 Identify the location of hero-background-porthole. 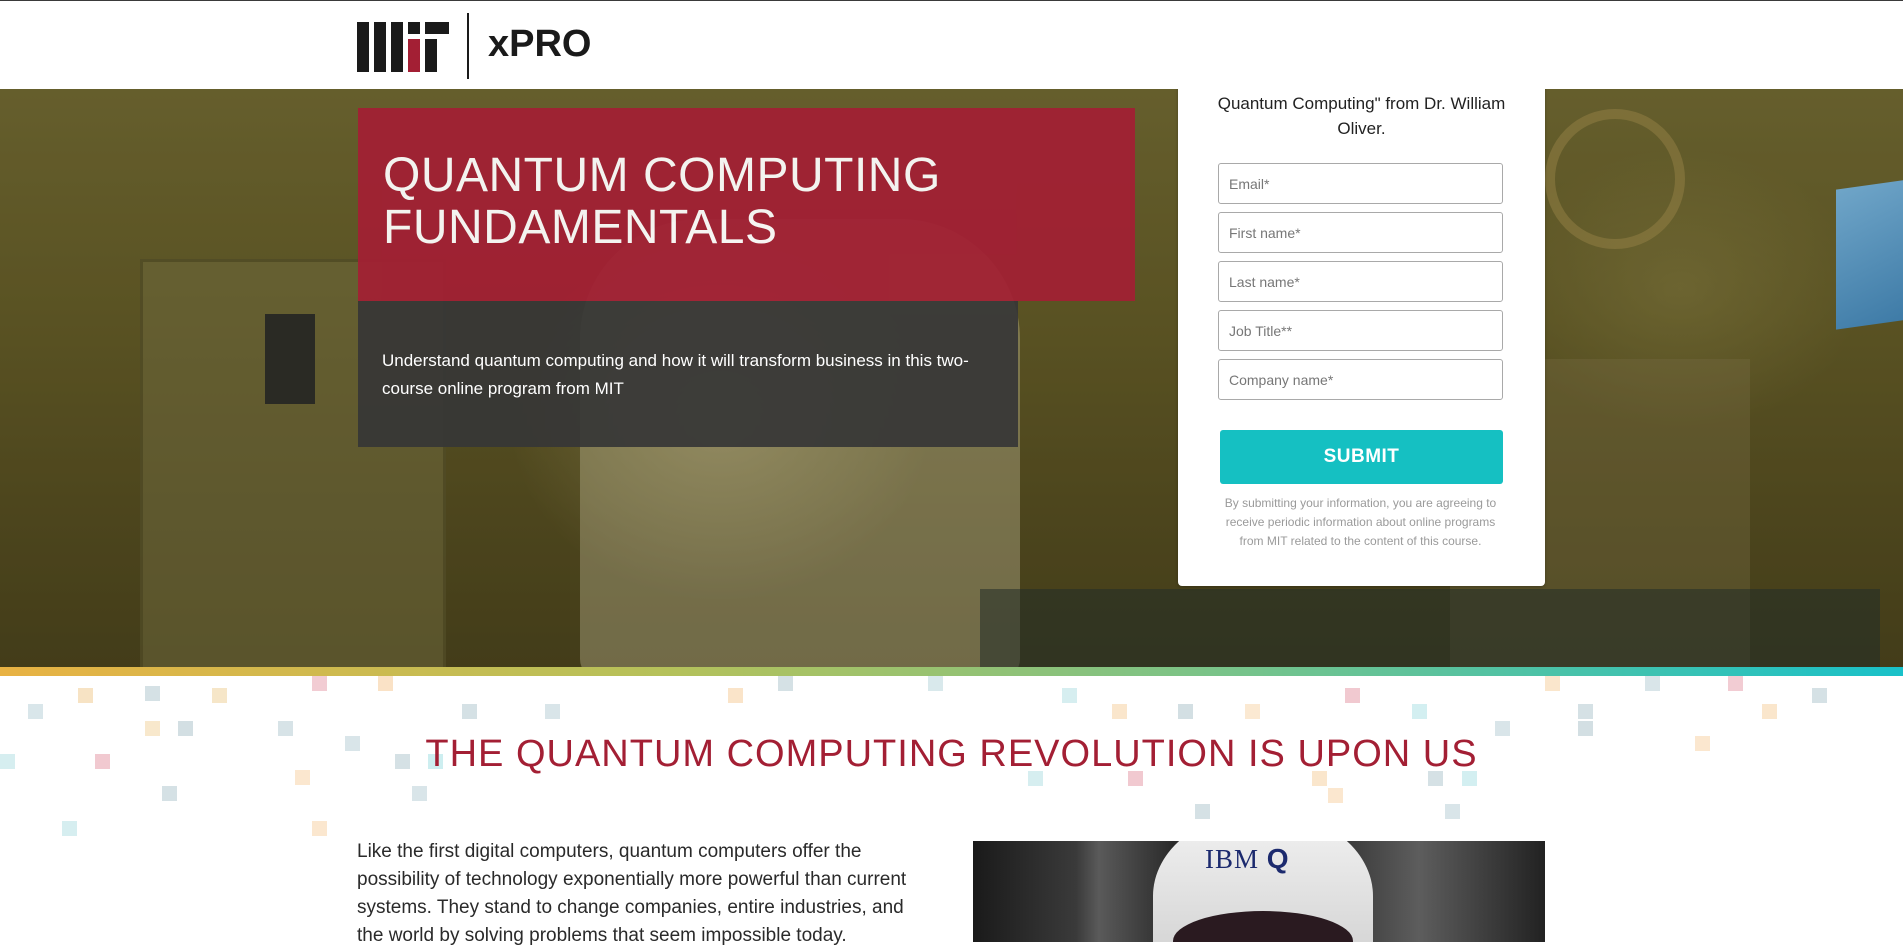
(1615, 179).